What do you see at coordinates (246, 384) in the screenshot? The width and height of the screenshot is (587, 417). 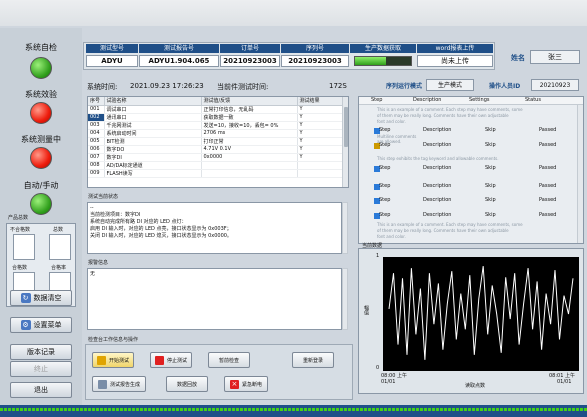 I see `emergency-power-off-button: × 紧急断电` at bounding box center [246, 384].